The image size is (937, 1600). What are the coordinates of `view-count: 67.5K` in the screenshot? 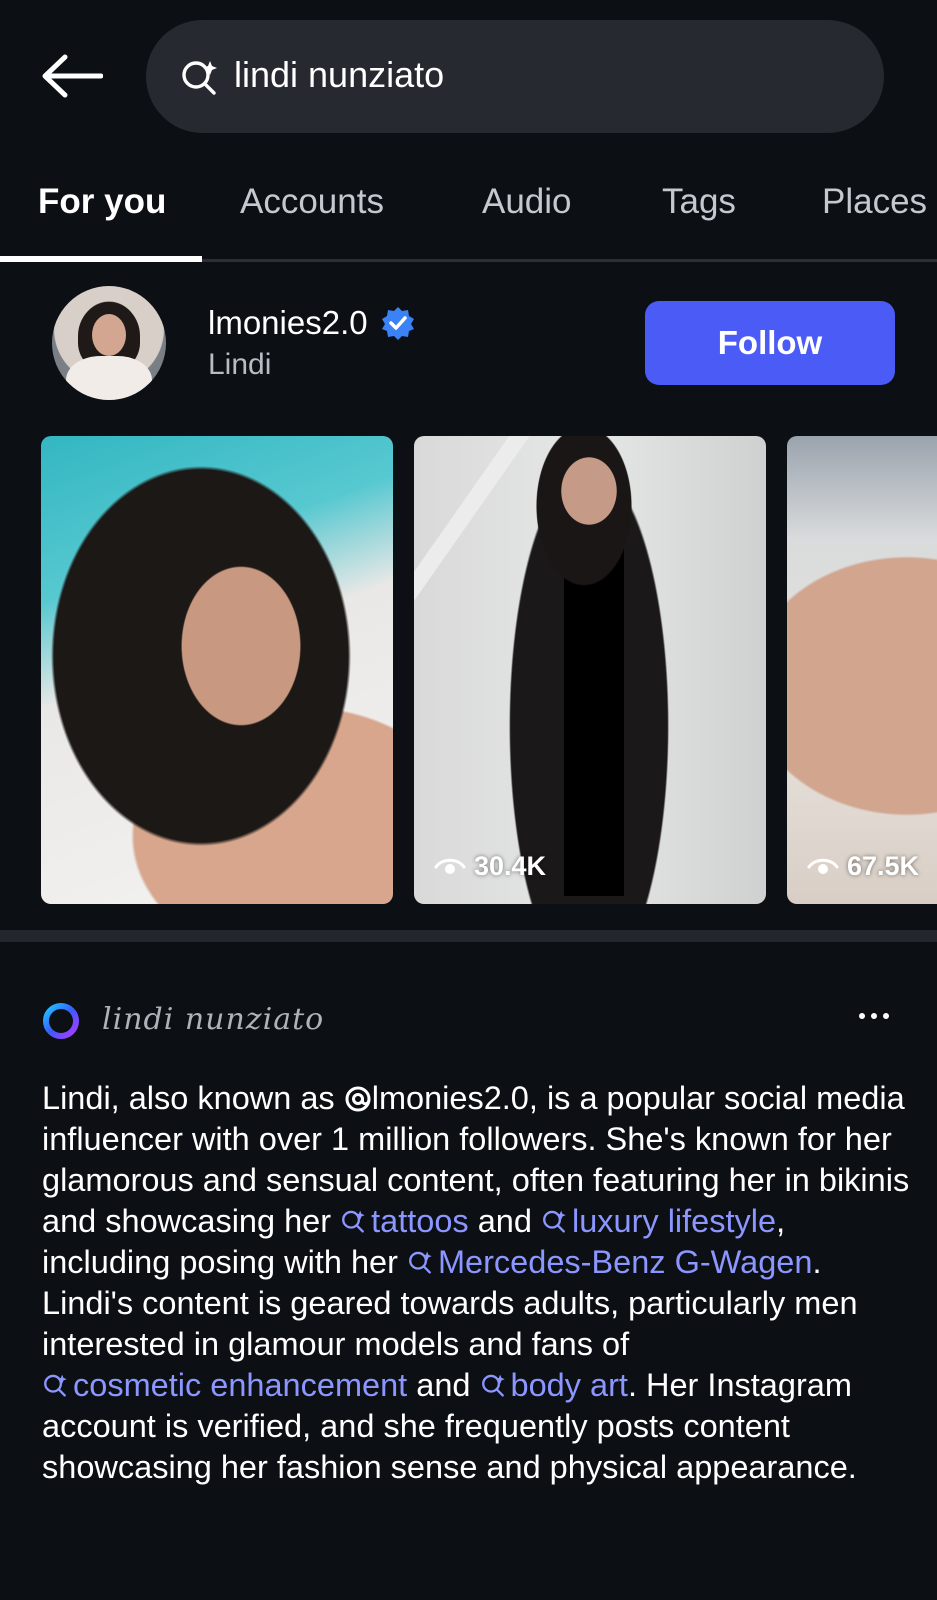 It's located at (863, 866).